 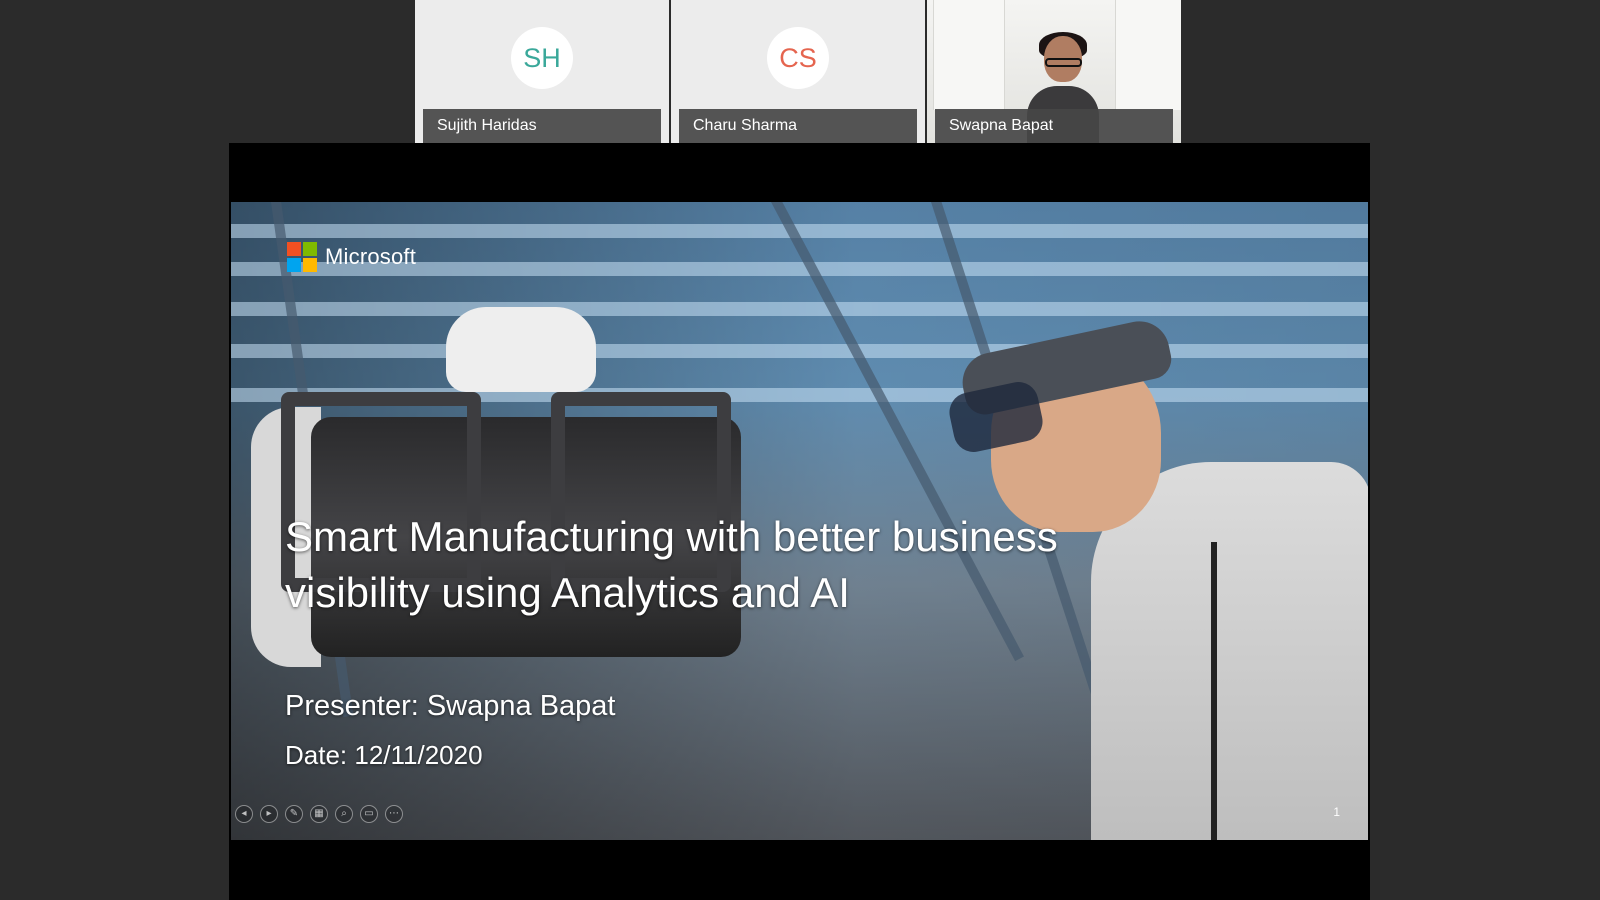 I want to click on avatar: CS, so click(x=798, y=58).